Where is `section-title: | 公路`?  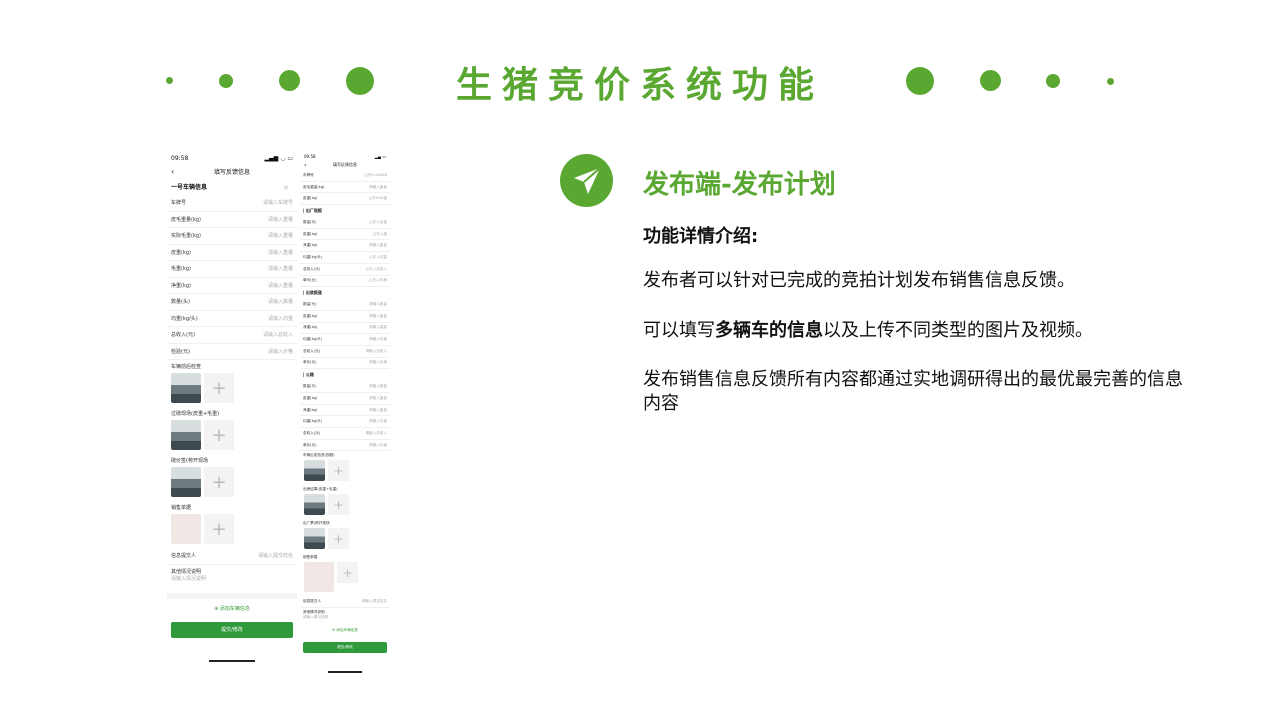
section-title: | 公路 is located at coordinates (308, 375).